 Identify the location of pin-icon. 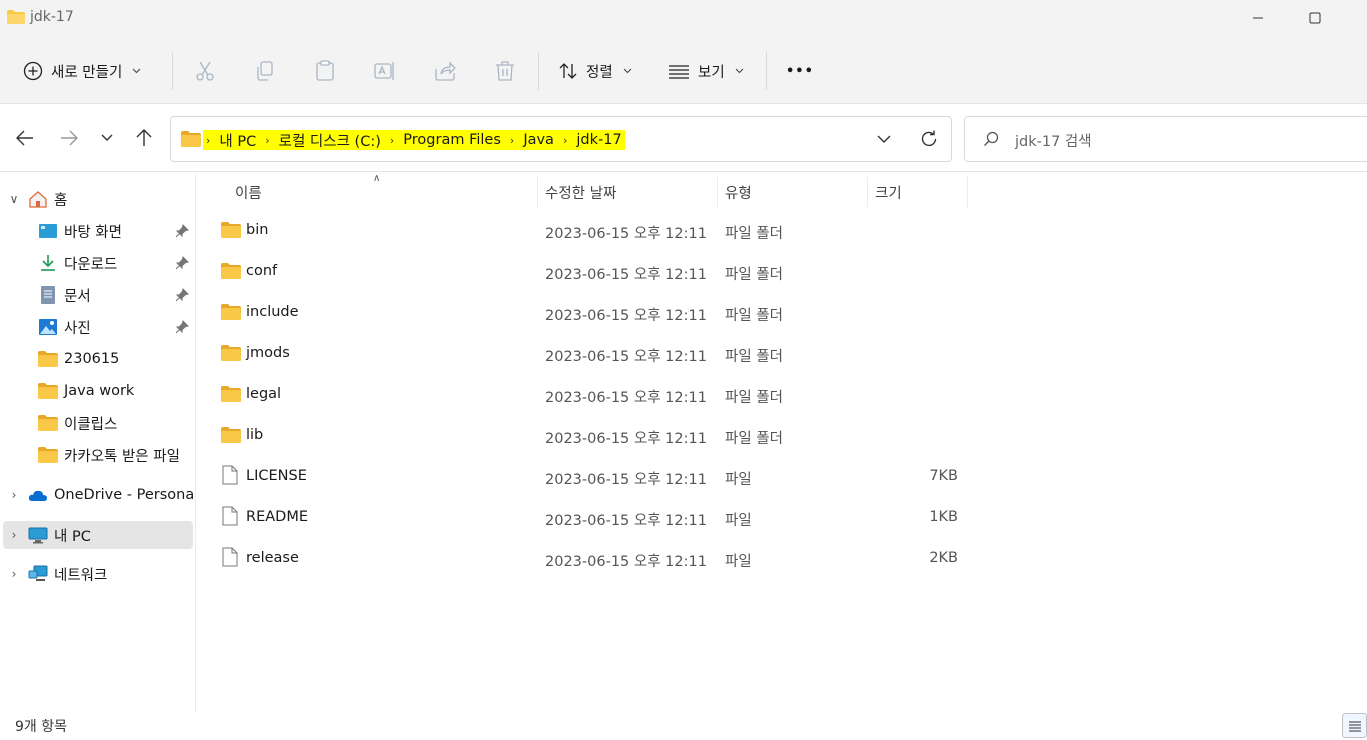
(182, 263).